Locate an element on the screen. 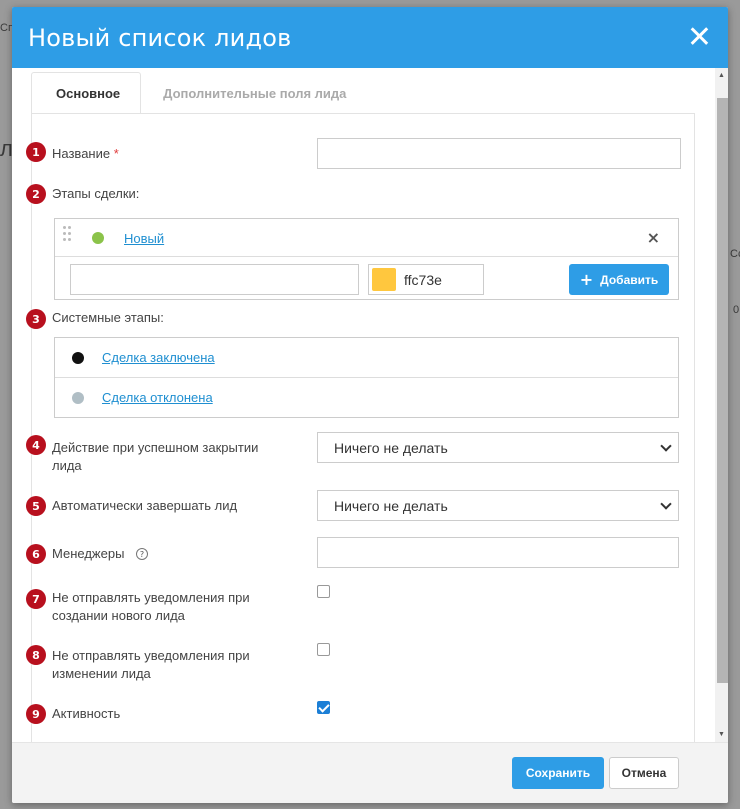 This screenshot has width=740, height=809. success-action-label-line: лида is located at coordinates (67, 465).